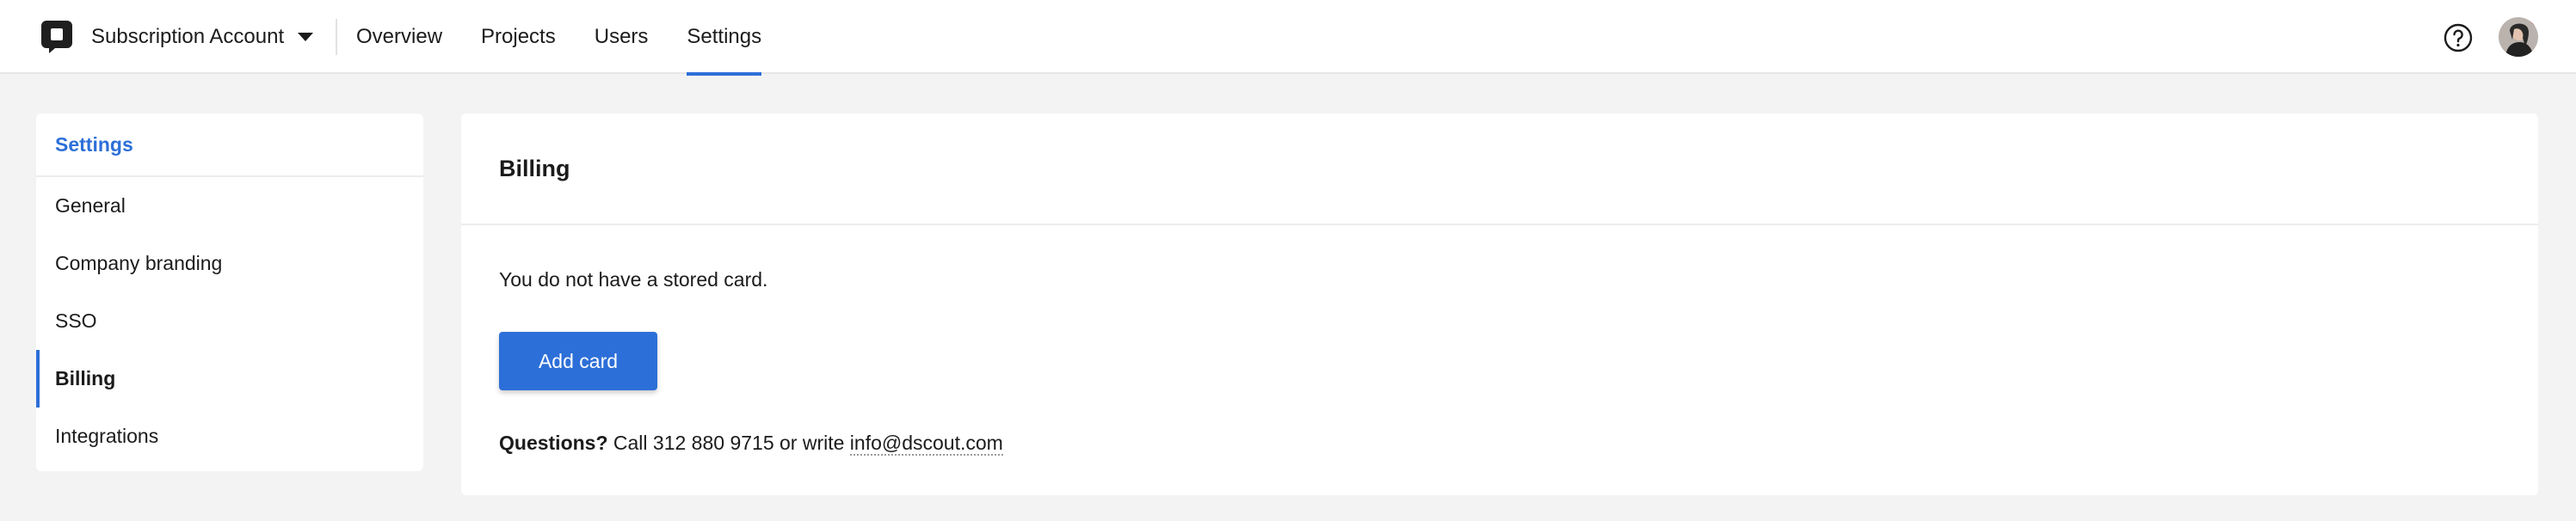 The height and width of the screenshot is (521, 2576). What do you see at coordinates (634, 280) in the screenshot?
I see `no-card-message: You do not have a stored card.` at bounding box center [634, 280].